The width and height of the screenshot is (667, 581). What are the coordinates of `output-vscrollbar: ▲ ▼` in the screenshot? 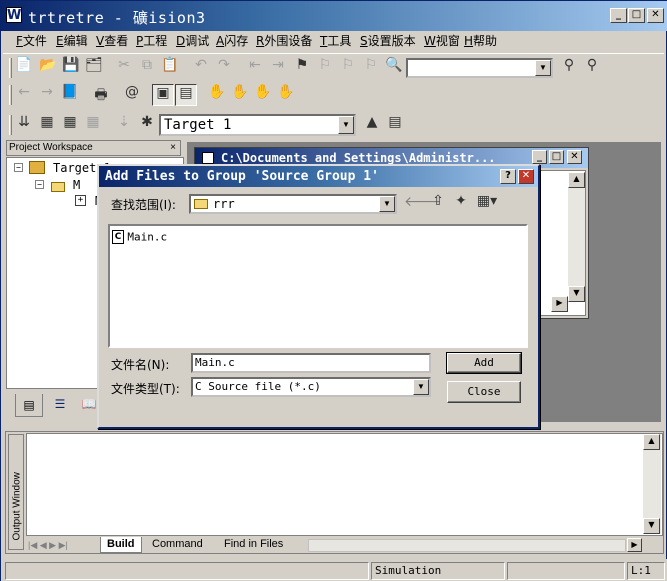 It's located at (652, 484).